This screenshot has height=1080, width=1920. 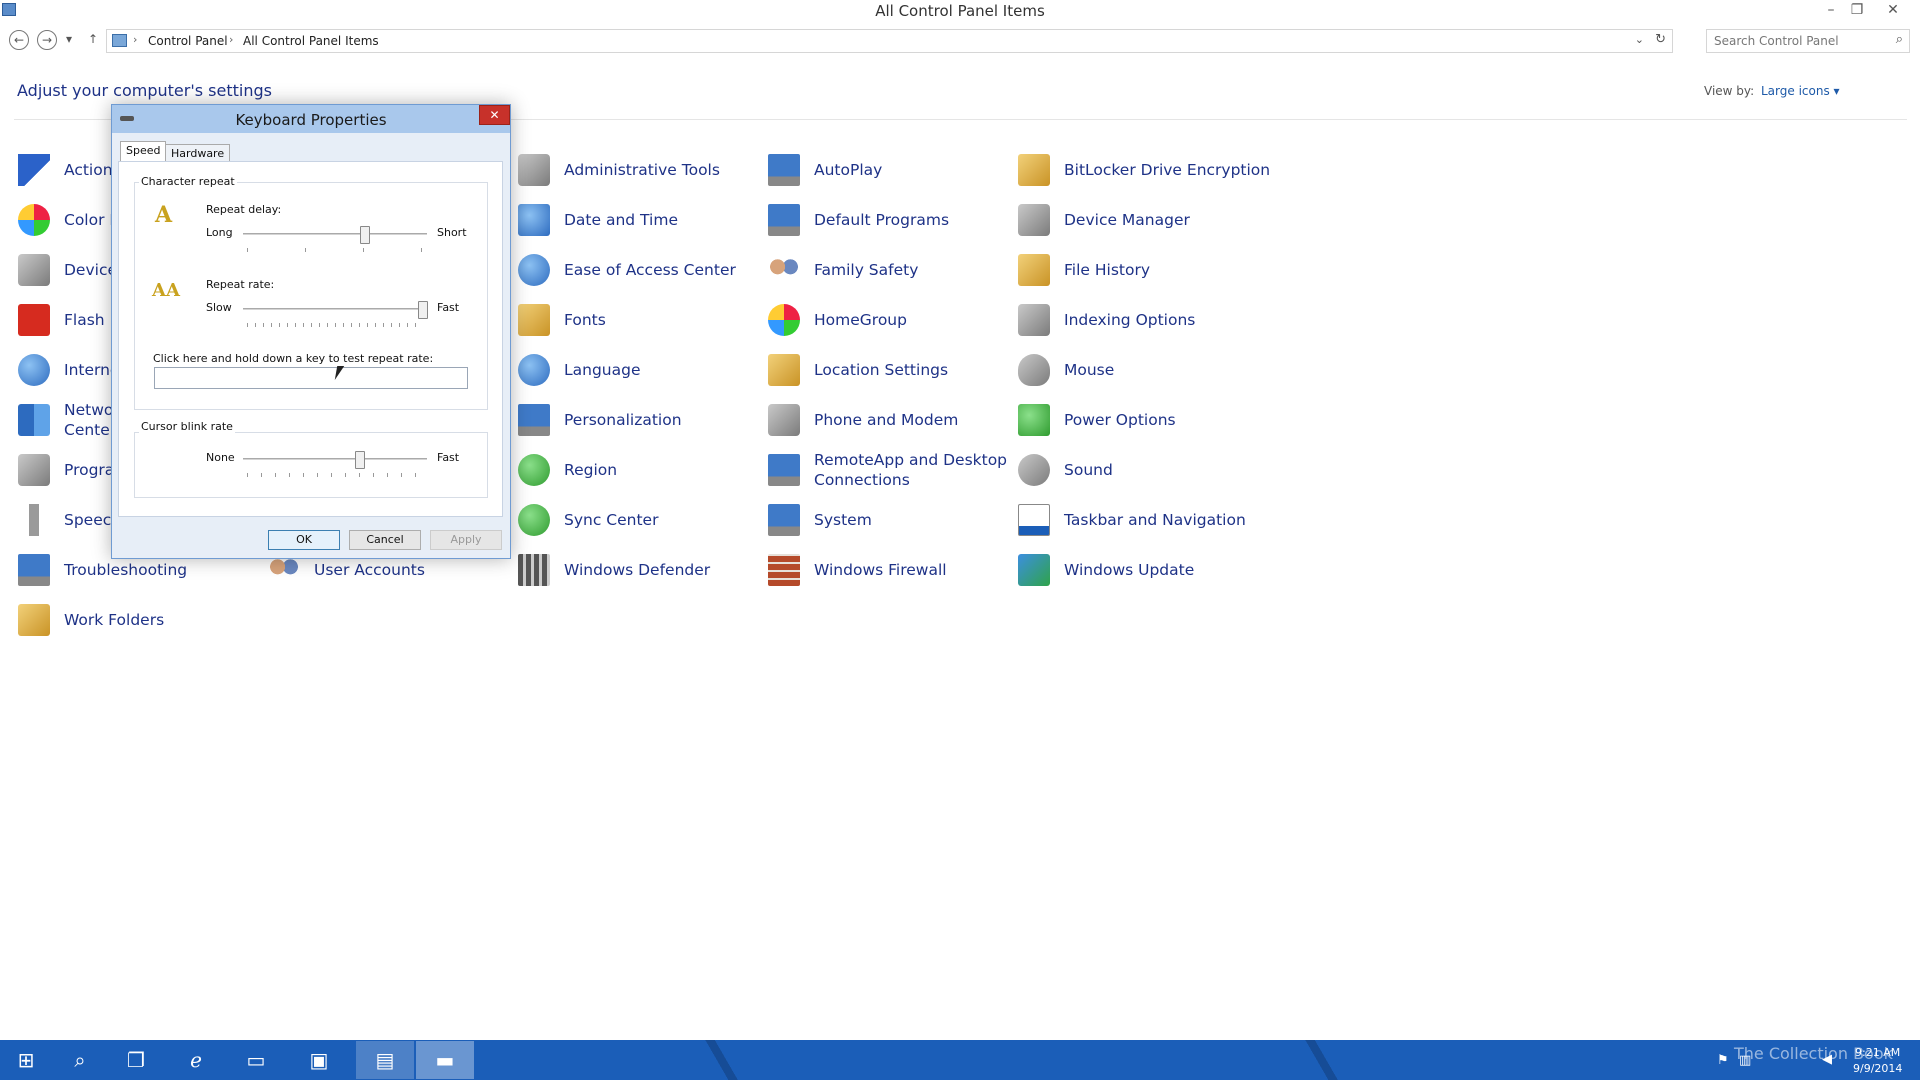 What do you see at coordinates (319, 1060) in the screenshot?
I see `store-icon: ▣` at bounding box center [319, 1060].